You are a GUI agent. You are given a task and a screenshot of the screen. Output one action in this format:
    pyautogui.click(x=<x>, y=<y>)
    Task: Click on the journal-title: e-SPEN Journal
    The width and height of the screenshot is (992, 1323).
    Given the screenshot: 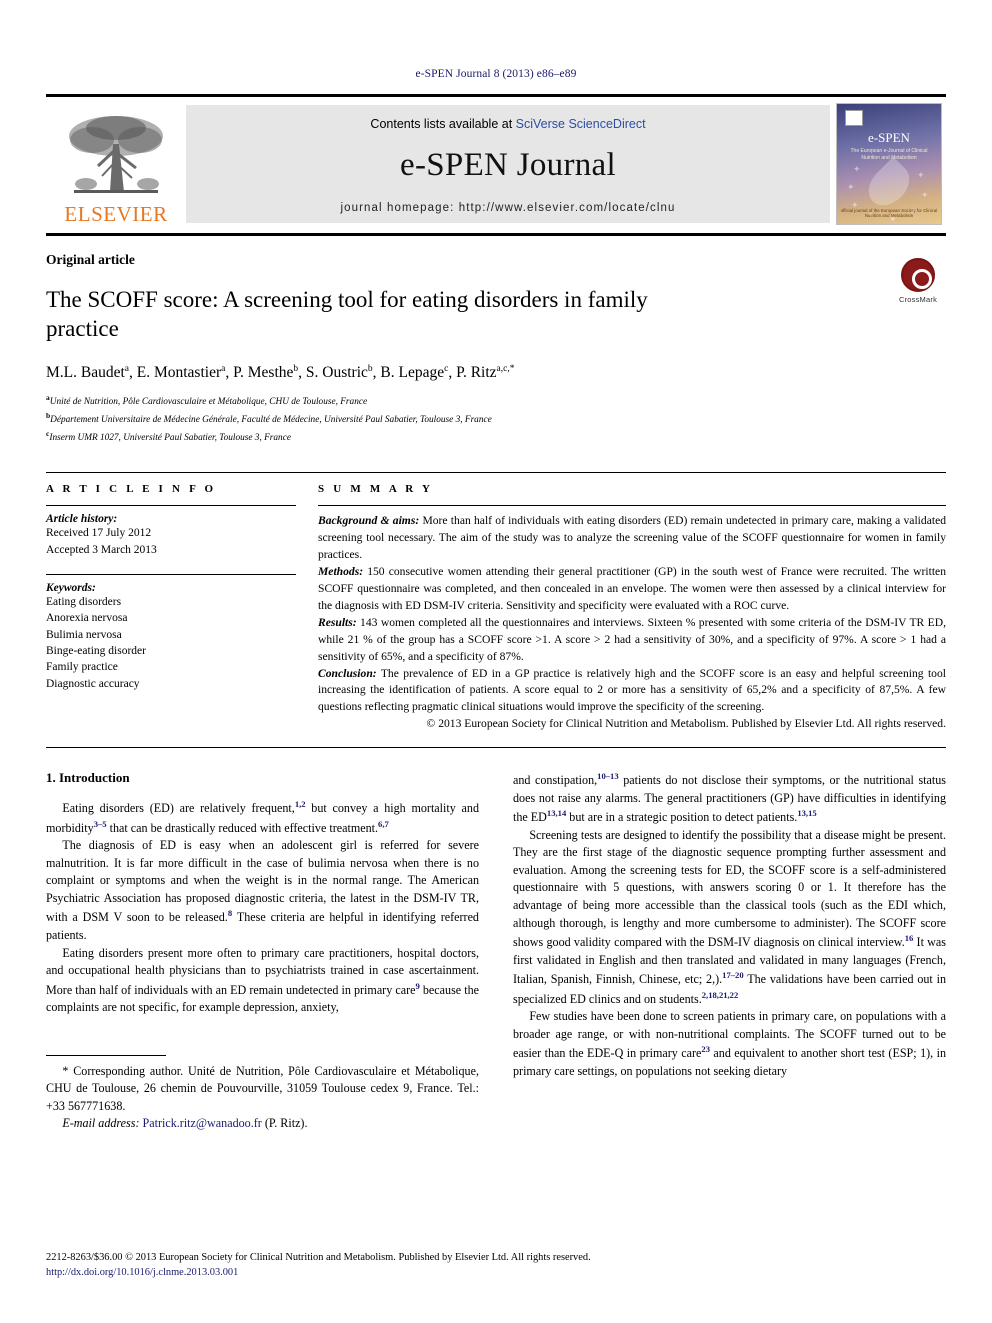 What is the action you would take?
    pyautogui.click(x=508, y=164)
    